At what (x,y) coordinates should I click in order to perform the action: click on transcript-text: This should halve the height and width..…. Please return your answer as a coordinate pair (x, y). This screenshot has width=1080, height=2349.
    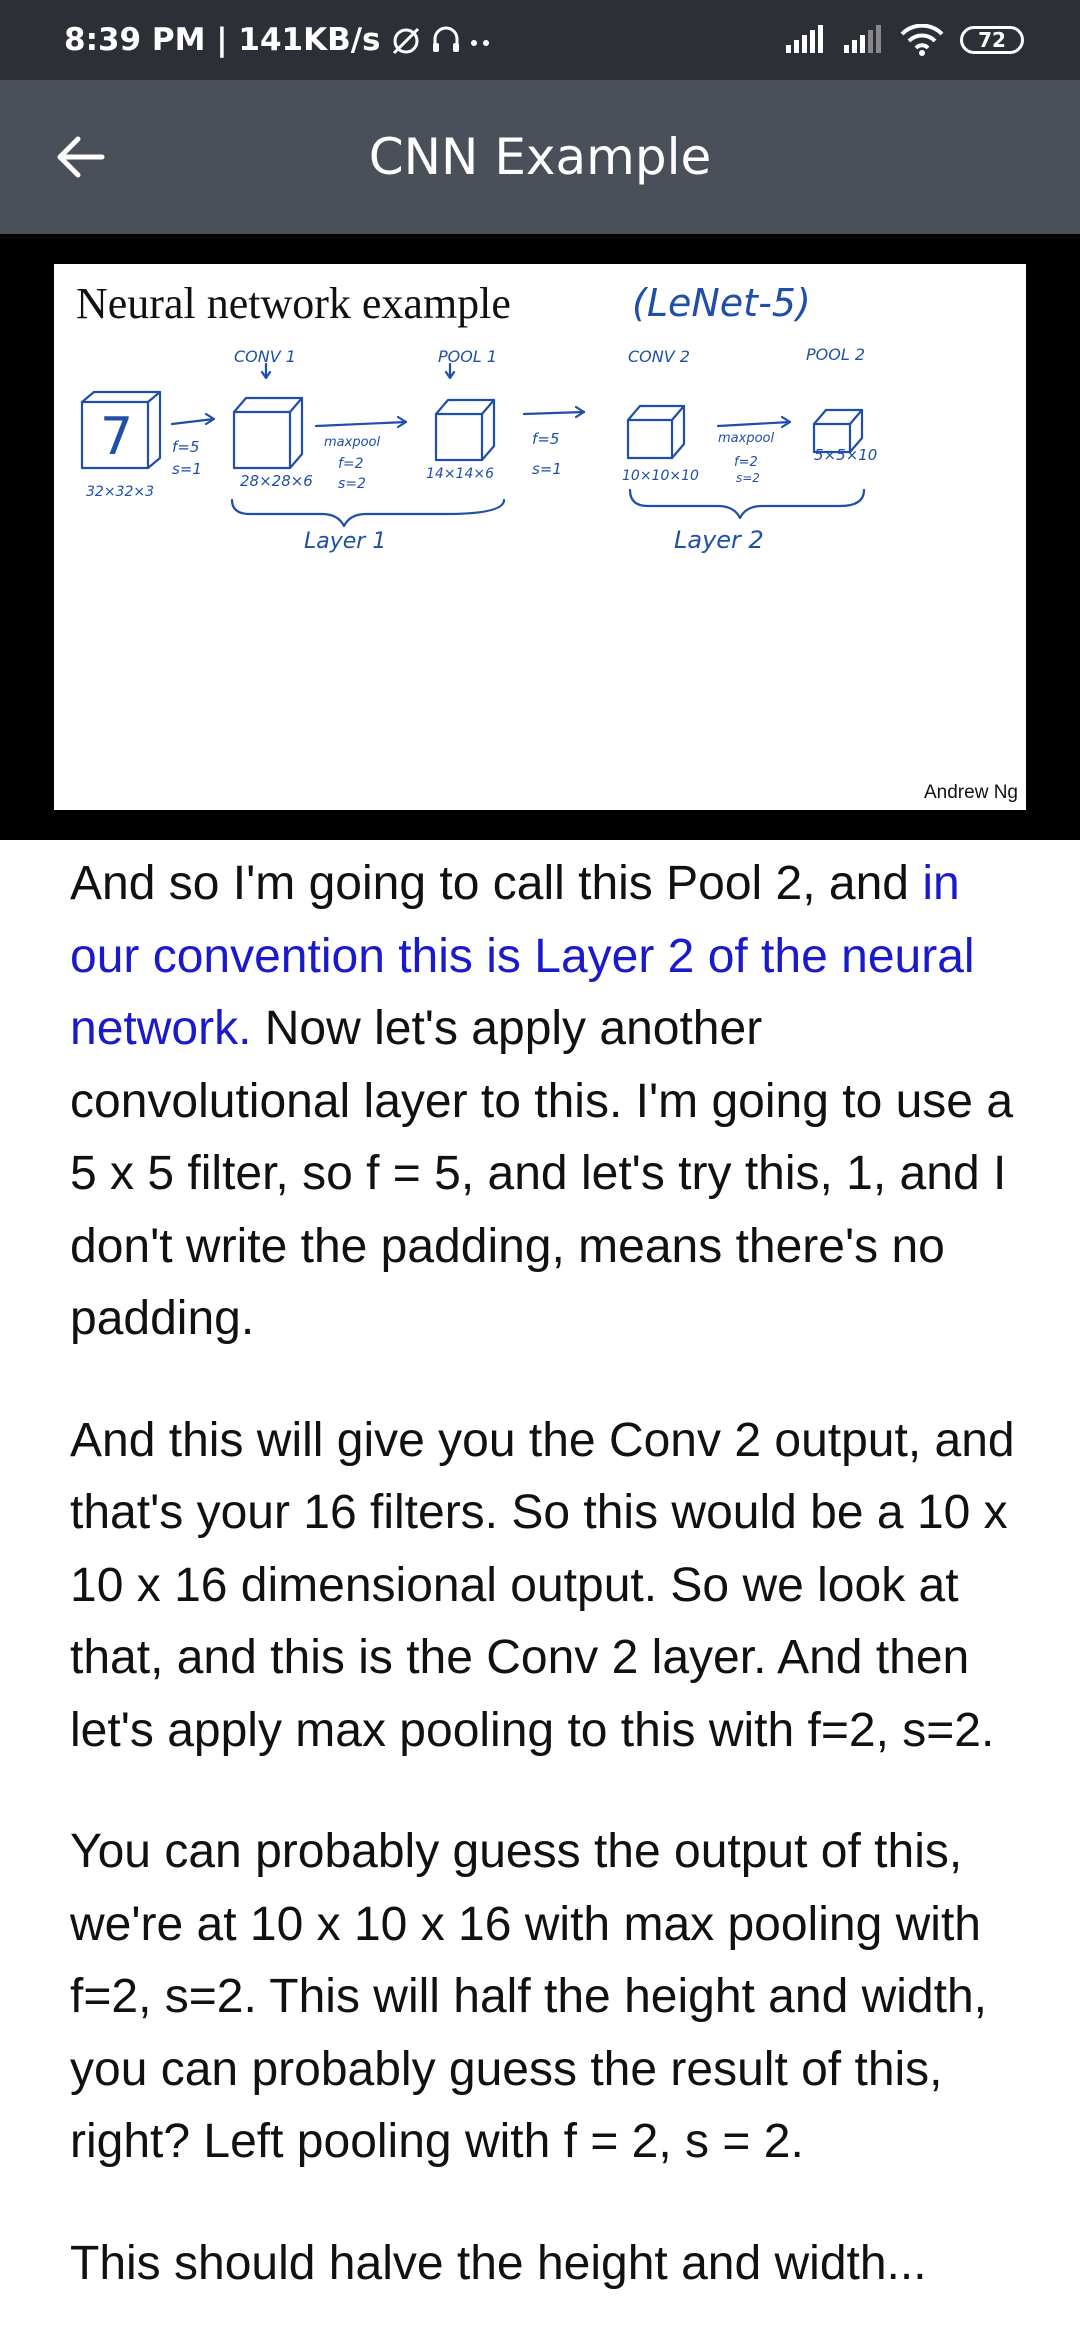
    Looking at the image, I should click on (498, 2263).